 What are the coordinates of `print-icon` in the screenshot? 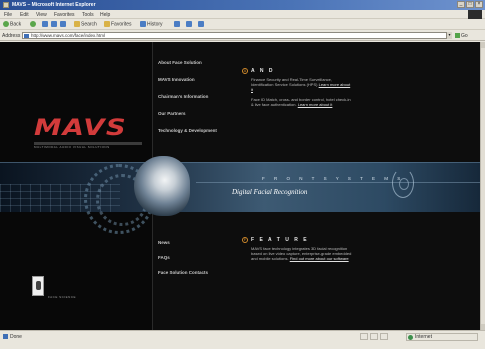 It's located at (189, 24).